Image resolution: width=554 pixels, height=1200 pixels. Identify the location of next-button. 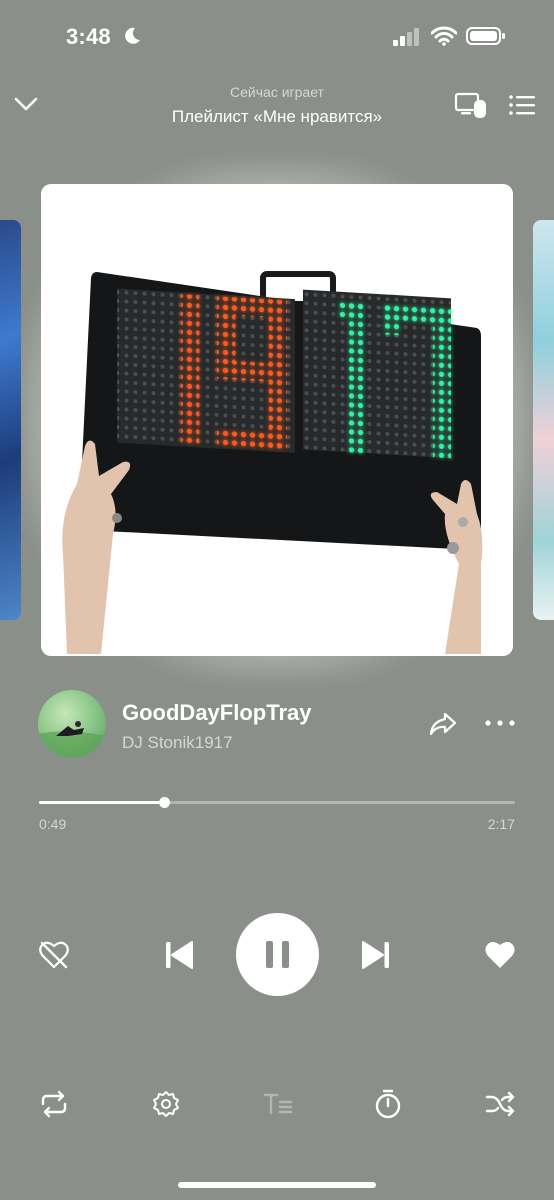
(376, 955).